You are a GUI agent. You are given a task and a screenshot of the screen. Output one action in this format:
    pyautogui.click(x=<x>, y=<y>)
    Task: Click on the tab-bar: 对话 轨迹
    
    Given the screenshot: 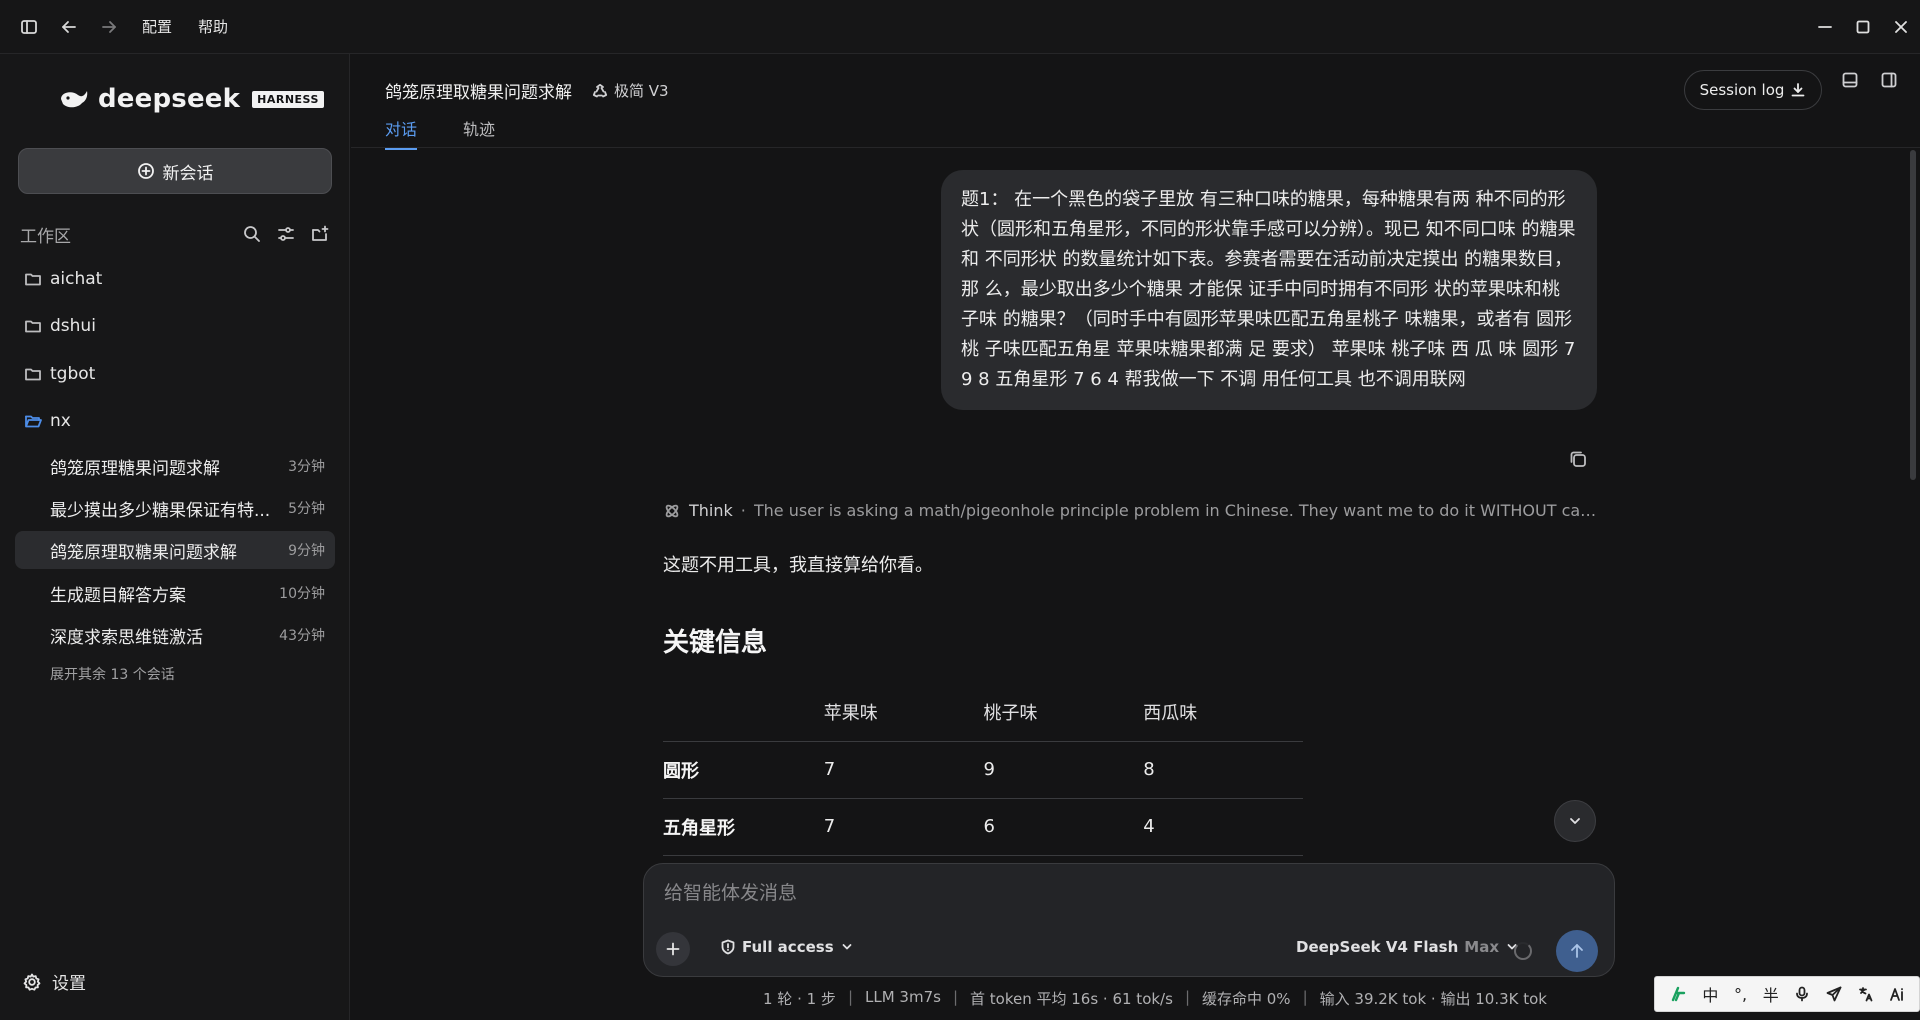 What is the action you would take?
    pyautogui.click(x=440, y=133)
    